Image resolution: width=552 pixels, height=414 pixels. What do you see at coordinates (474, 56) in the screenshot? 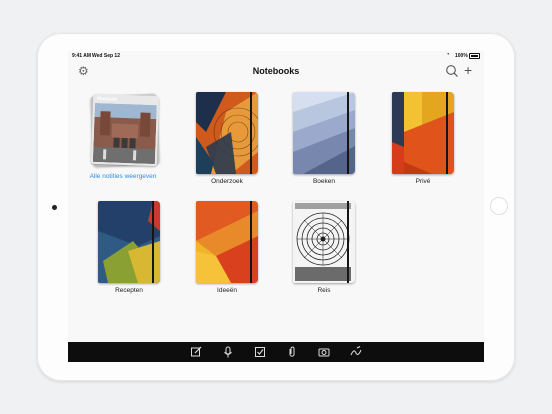
I see `battery-icon` at bounding box center [474, 56].